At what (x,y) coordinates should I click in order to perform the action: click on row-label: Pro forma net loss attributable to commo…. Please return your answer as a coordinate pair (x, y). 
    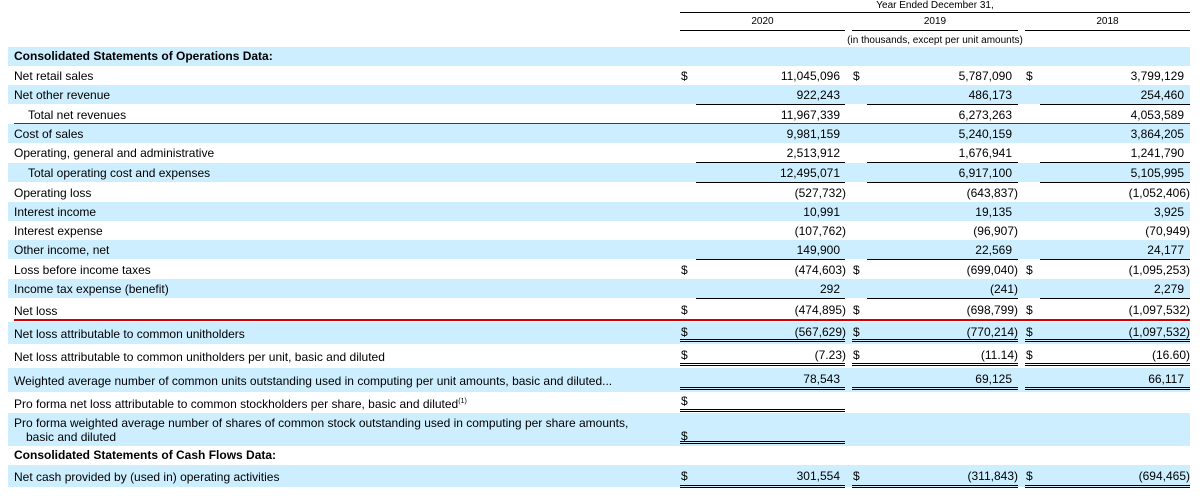
    Looking at the image, I should click on (240, 404).